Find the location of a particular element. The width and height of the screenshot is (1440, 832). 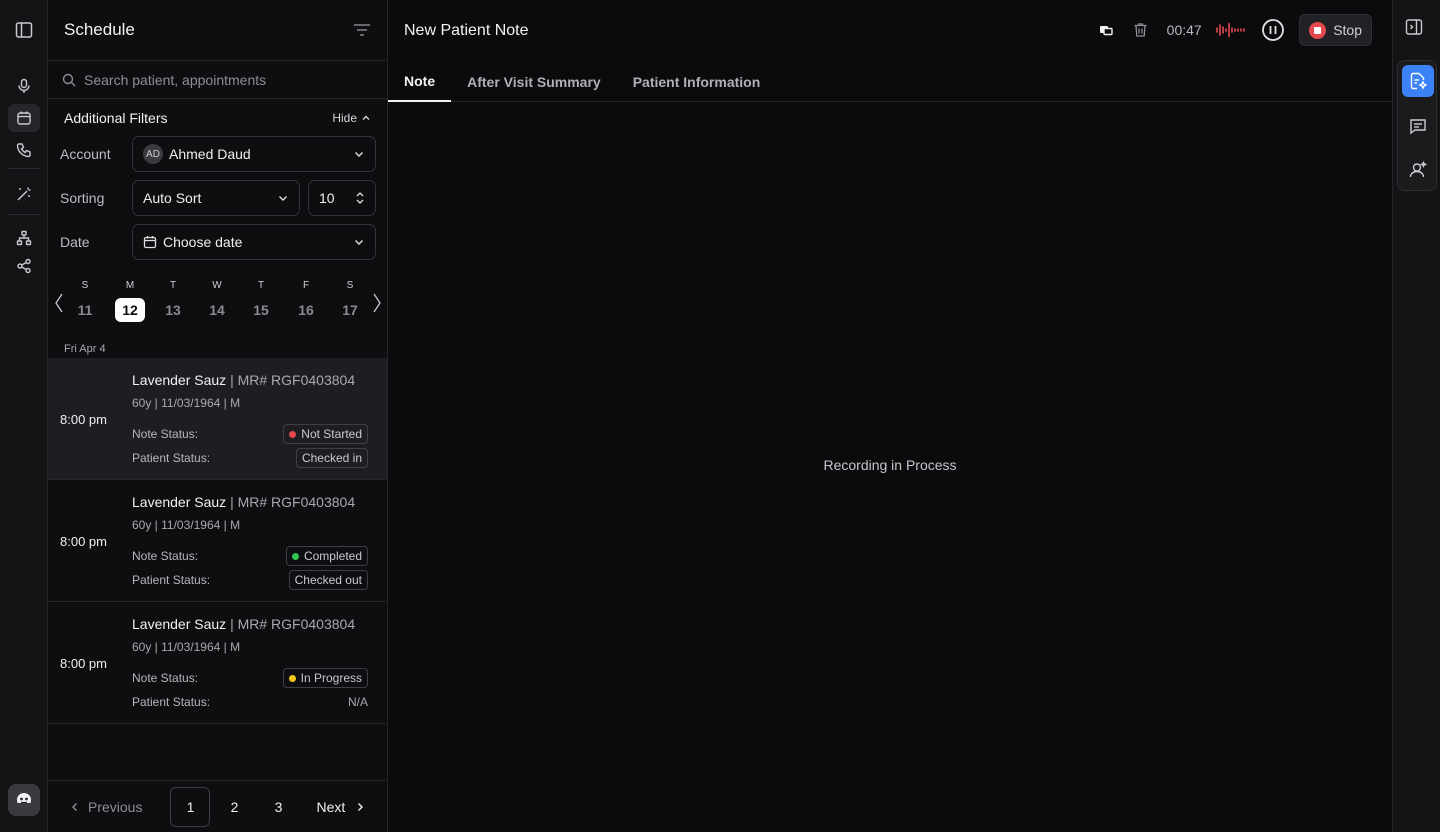

day-name: T is located at coordinates (173, 285).